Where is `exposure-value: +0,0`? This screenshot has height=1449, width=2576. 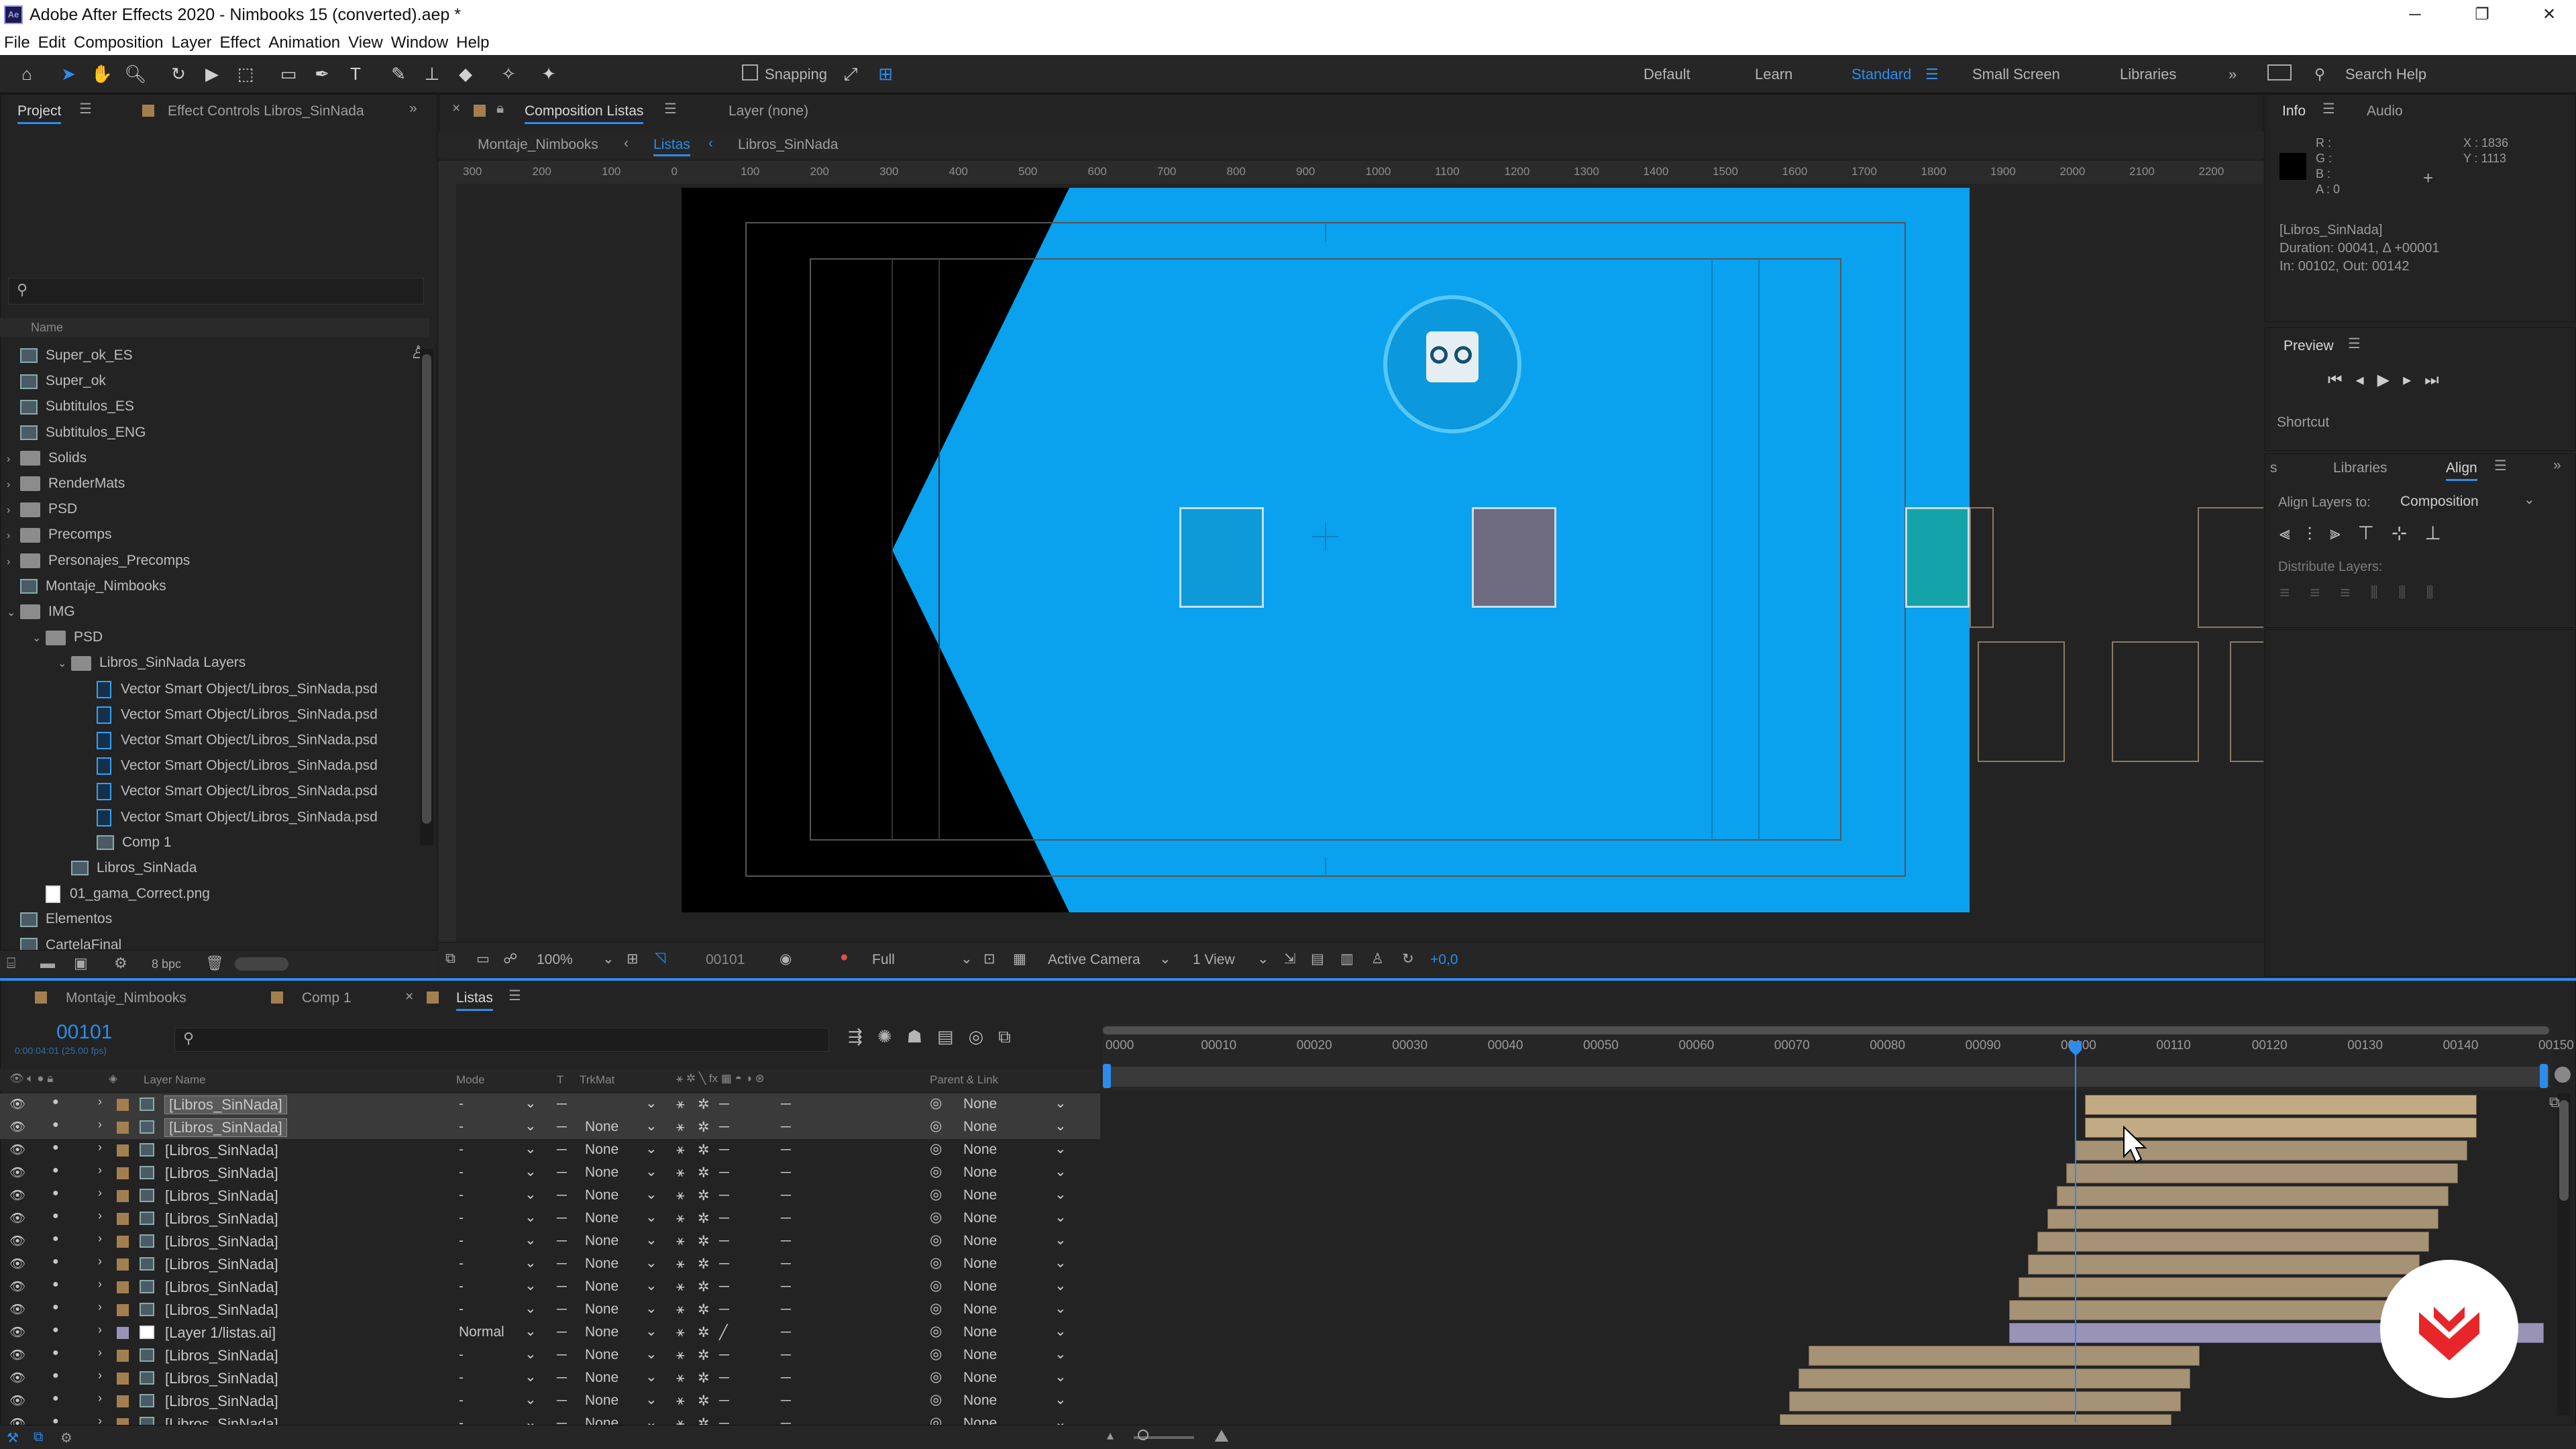
exposure-value: +0,0 is located at coordinates (1444, 960).